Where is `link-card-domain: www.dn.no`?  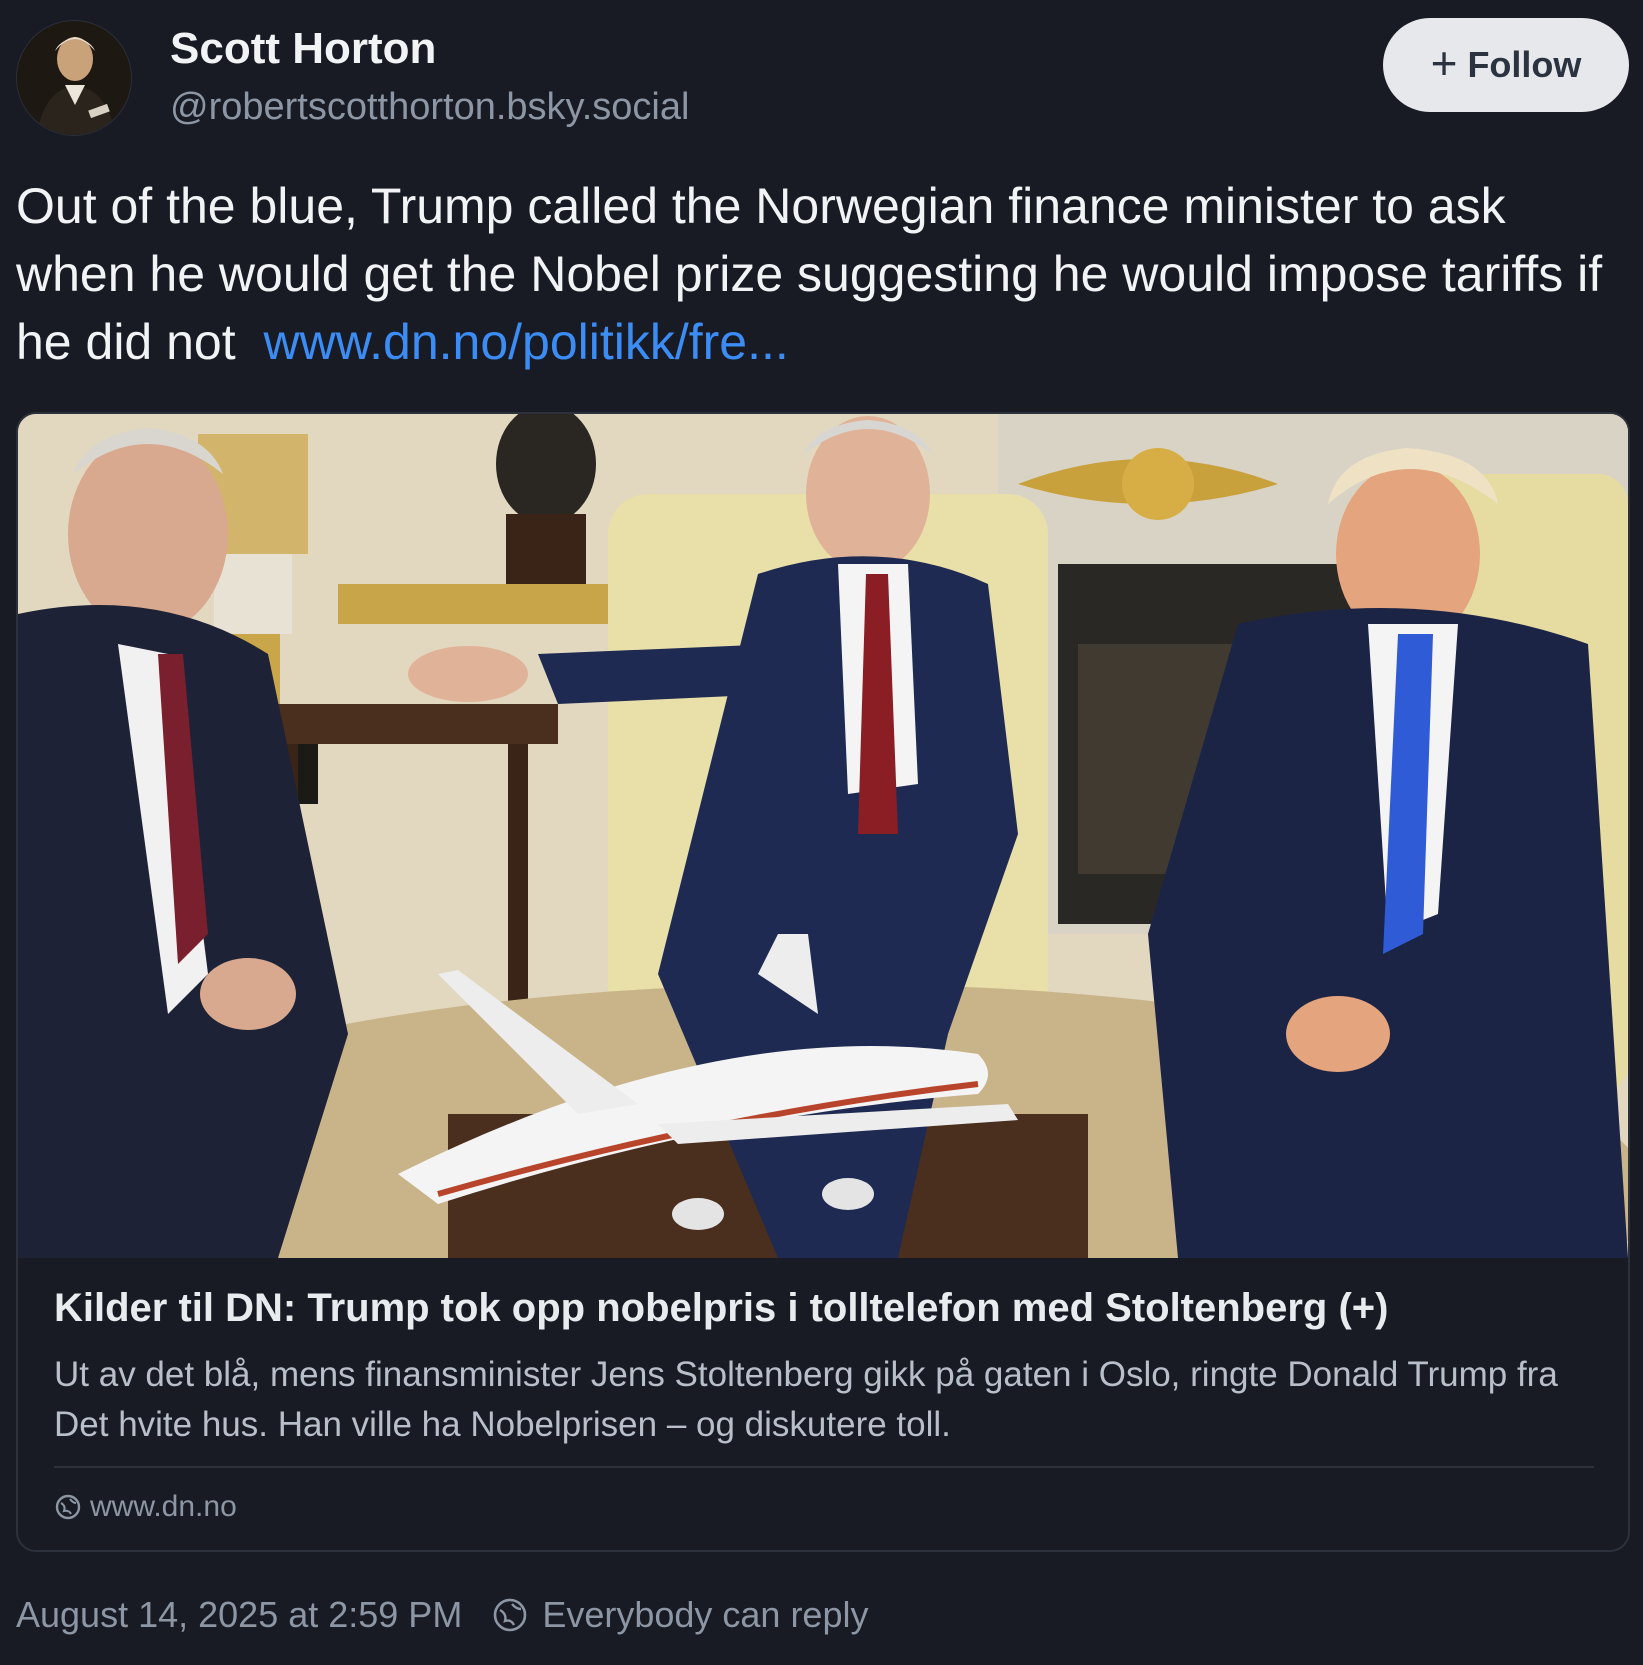
link-card-domain: www.dn.no is located at coordinates (145, 1507).